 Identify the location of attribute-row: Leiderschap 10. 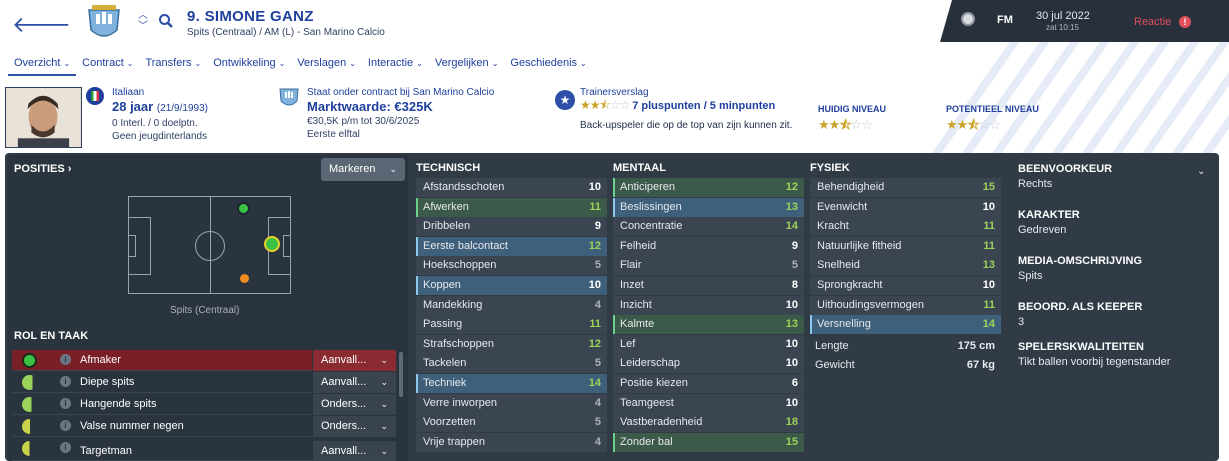
(708, 364).